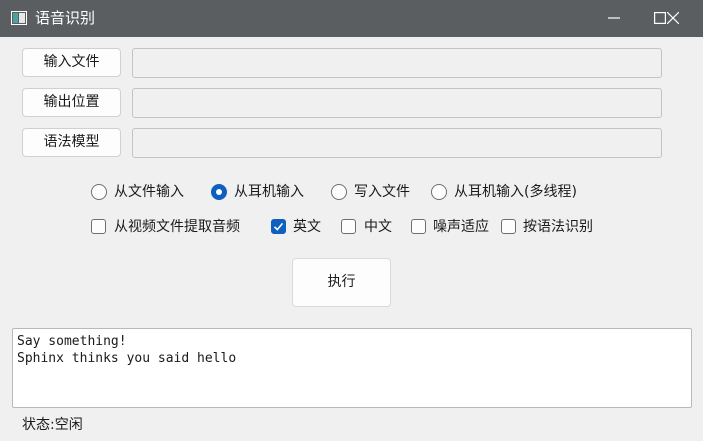  What do you see at coordinates (65, 18) in the screenshot?
I see `window-title: 语音识别` at bounding box center [65, 18].